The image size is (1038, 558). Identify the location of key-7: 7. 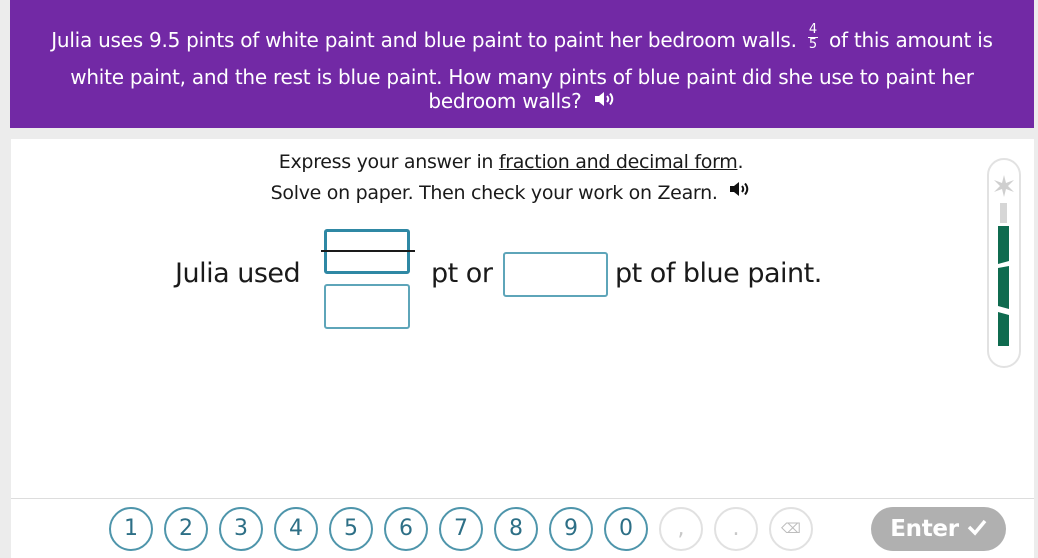
(461, 529).